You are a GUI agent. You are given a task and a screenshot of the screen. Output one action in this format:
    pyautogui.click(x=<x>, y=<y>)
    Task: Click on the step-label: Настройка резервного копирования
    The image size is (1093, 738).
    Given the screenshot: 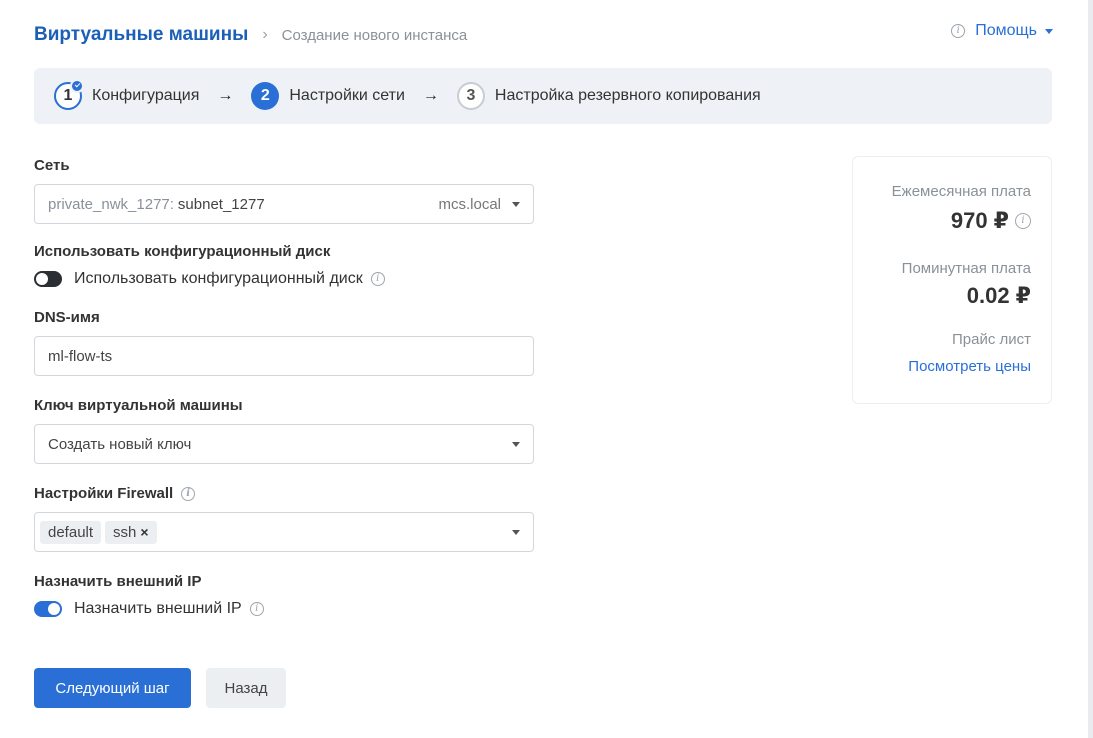 What is the action you would take?
    pyautogui.click(x=627, y=95)
    